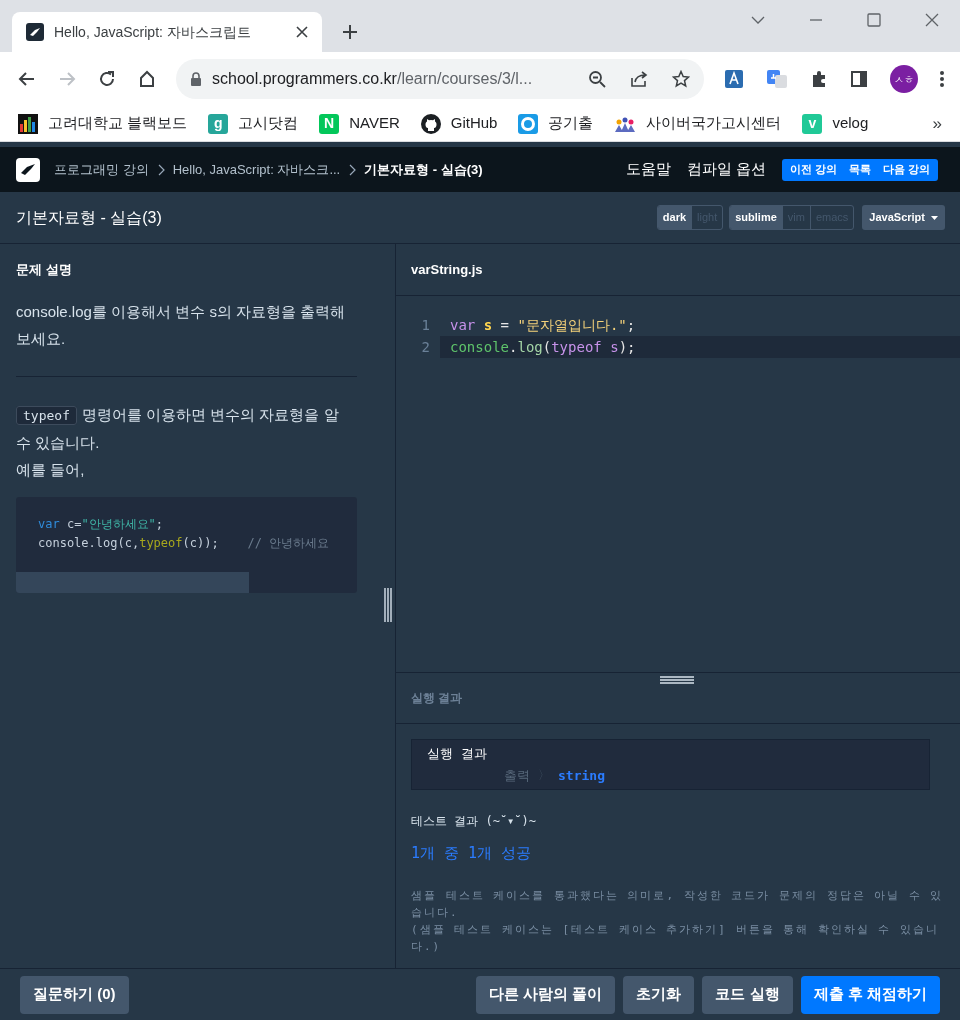  I want to click on bookmark: g 고시닷컴, so click(253, 123).